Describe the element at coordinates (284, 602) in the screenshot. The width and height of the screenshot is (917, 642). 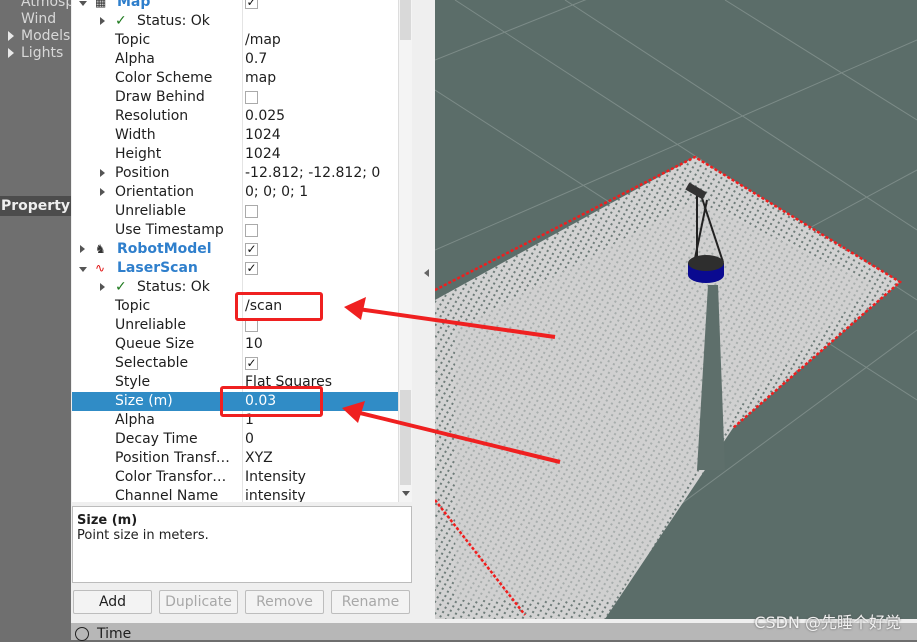
I see `remove-button: Remove` at that location.